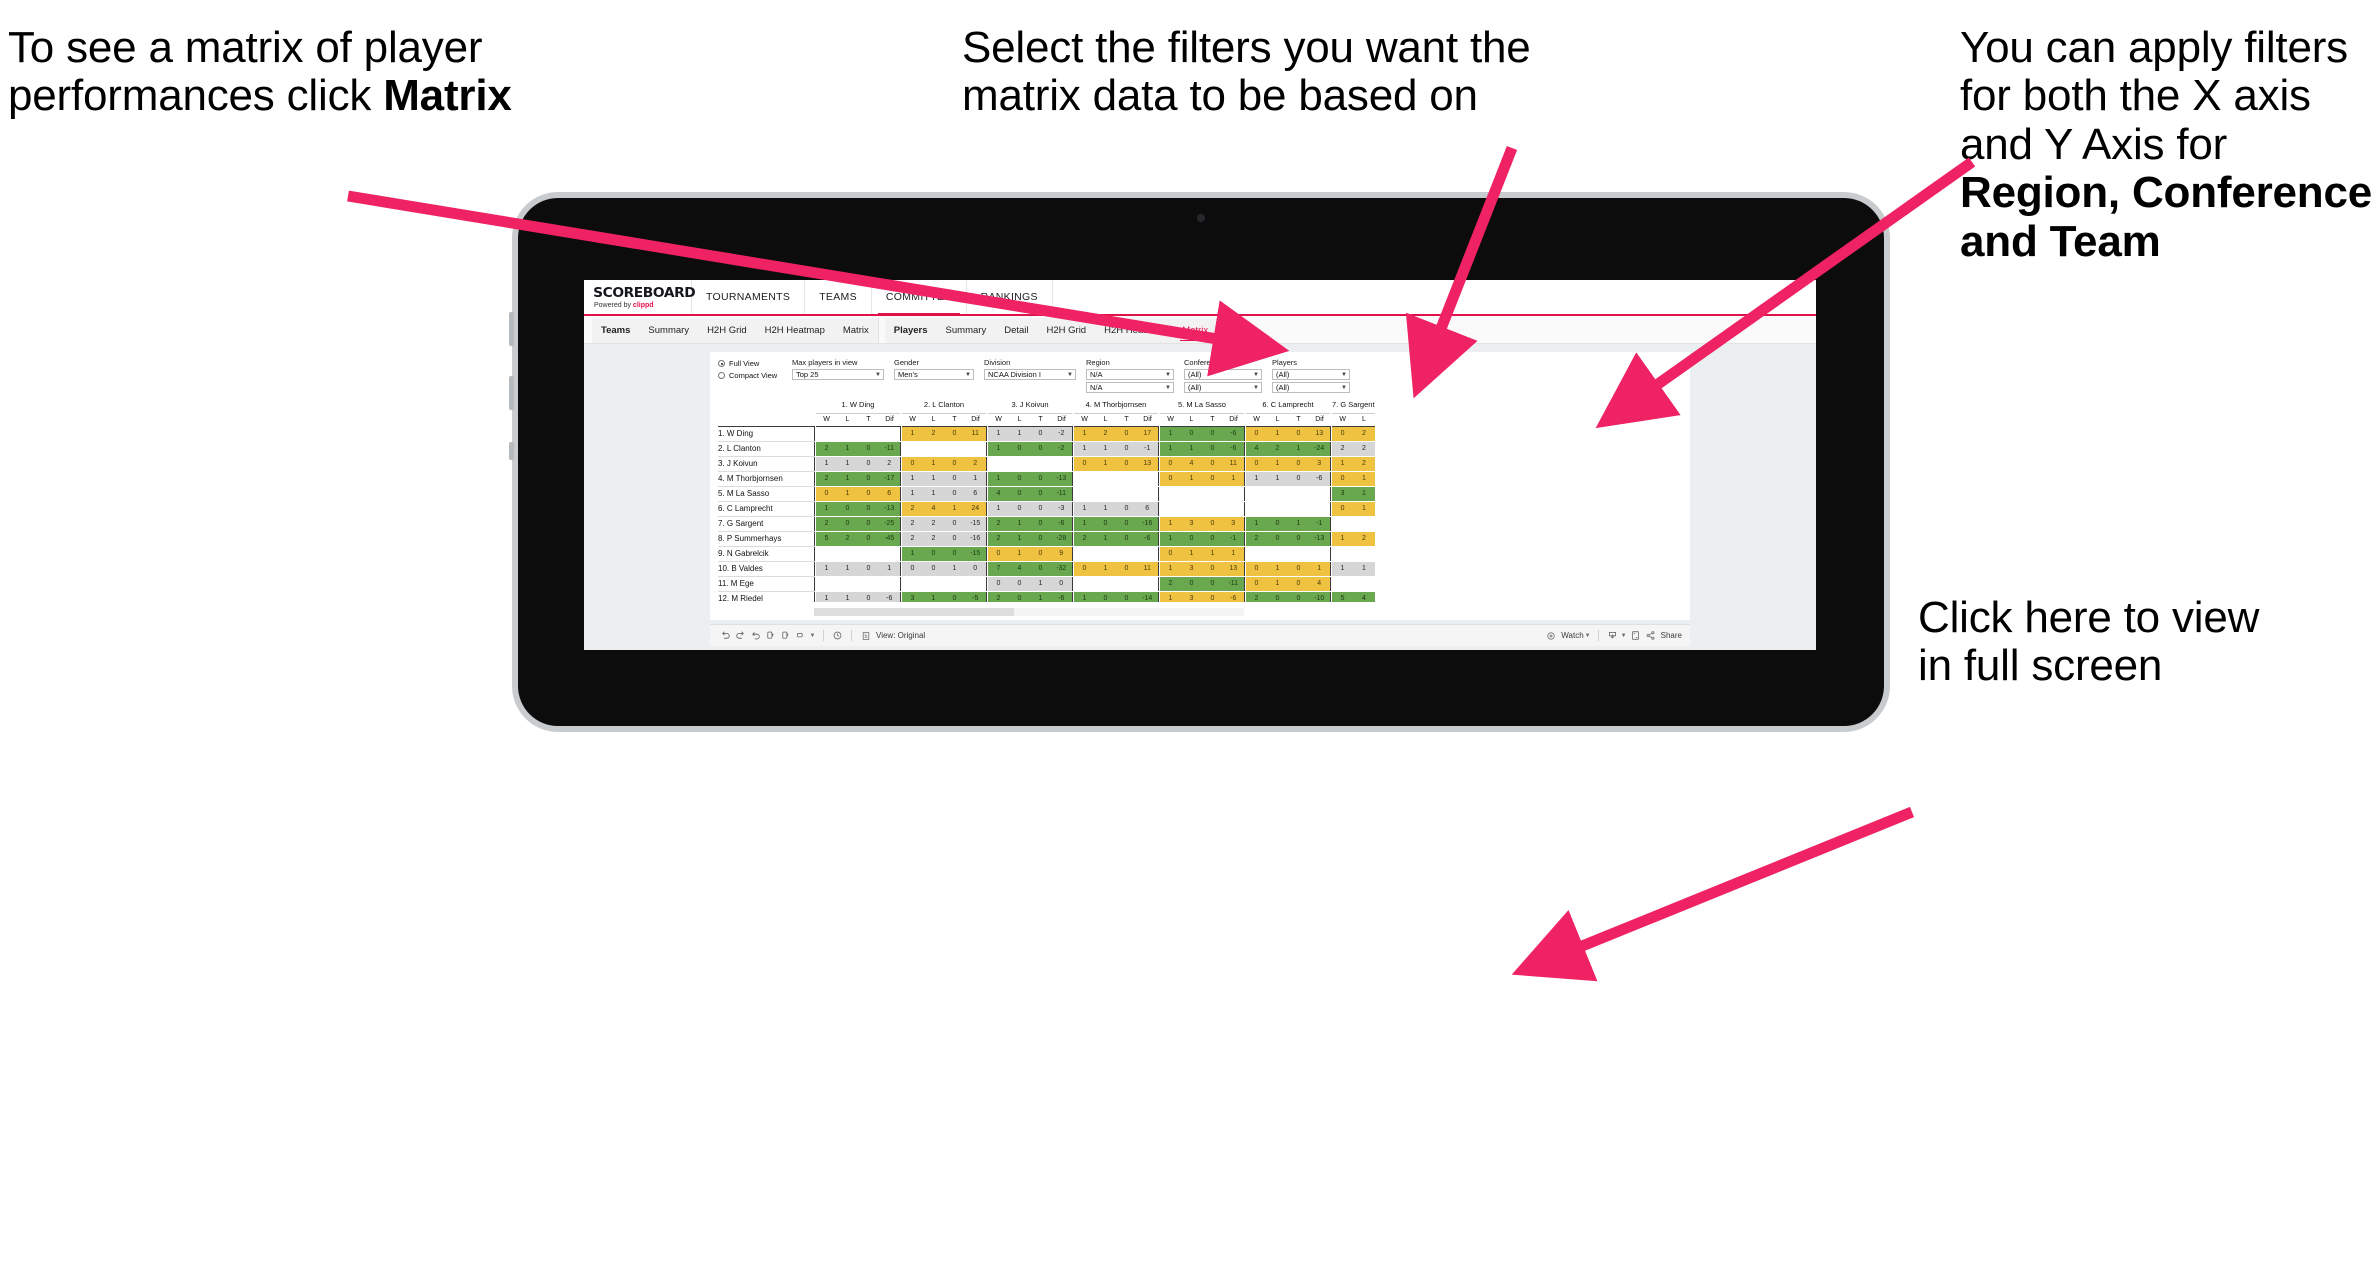 Image resolution: width=2378 pixels, height=1280 pixels. I want to click on tab-players-detail: Detail, so click(1016, 330).